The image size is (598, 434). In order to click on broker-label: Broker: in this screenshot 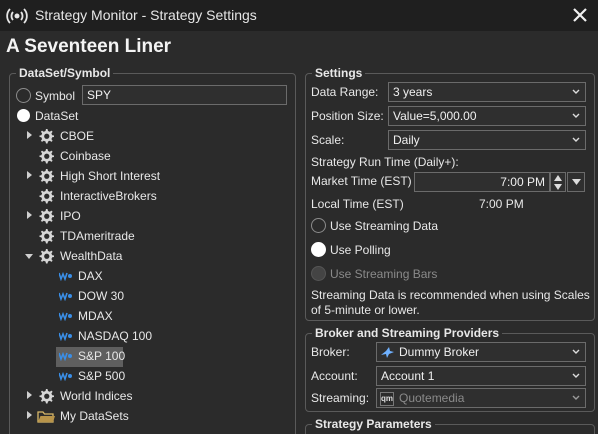, I will do `click(330, 352)`.